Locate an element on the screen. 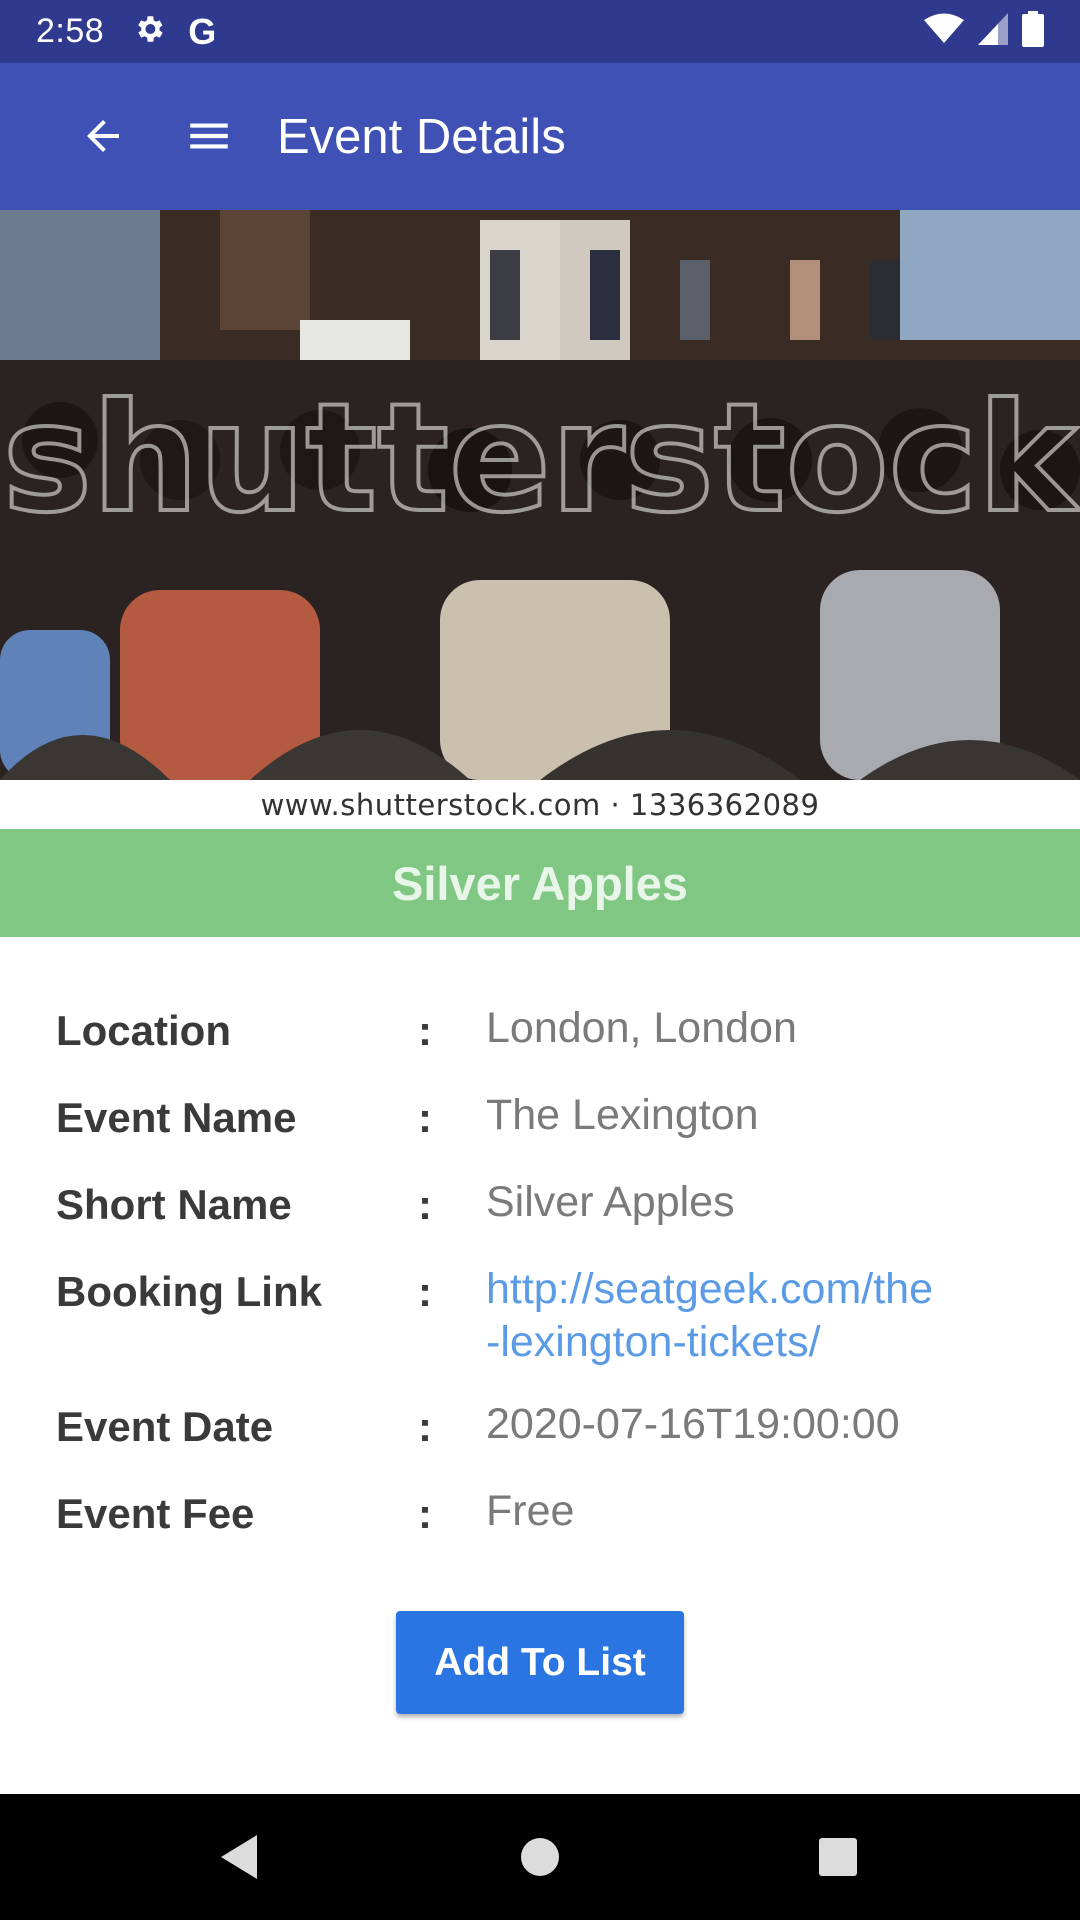 The width and height of the screenshot is (1080, 1920). circle-home-icon is located at coordinates (540, 1857).